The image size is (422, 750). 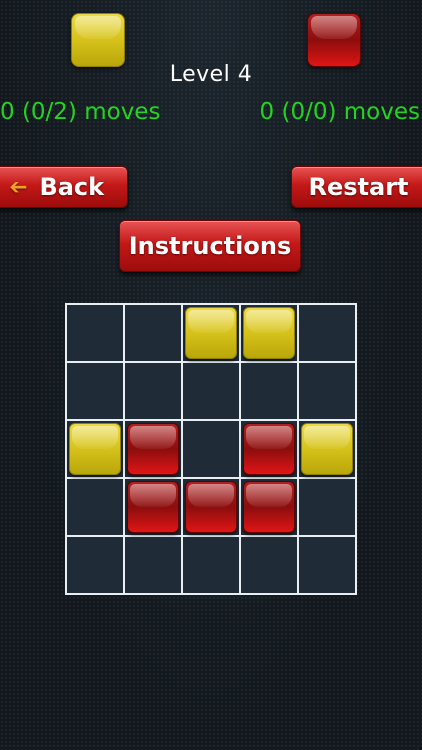 I want to click on board-cell-r4-c1, so click(x=153, y=565).